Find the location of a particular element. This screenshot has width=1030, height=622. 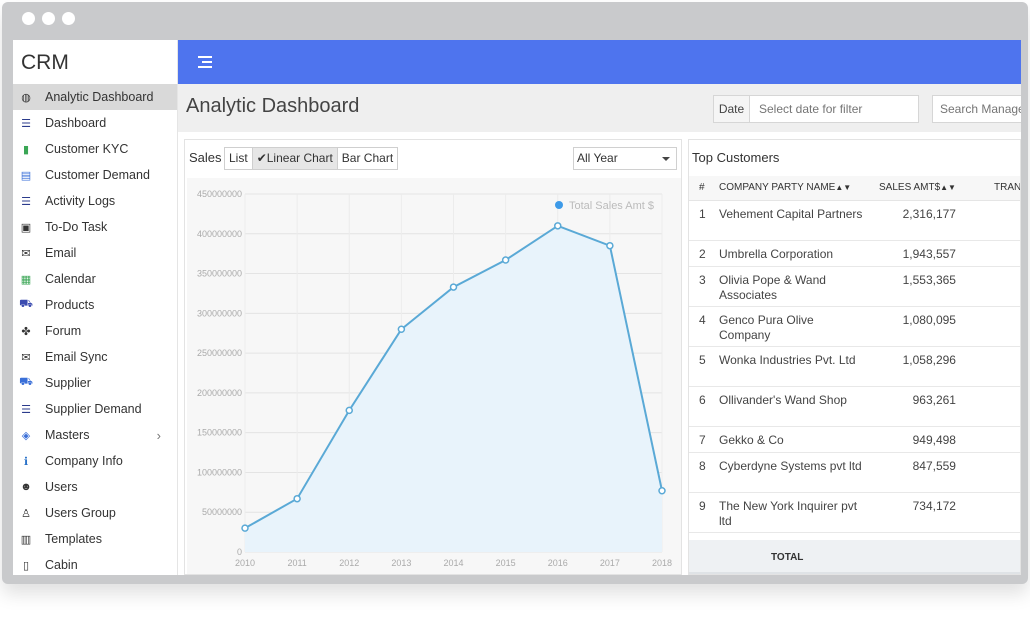

sidebar-item-customer-kyc: ▮ Customer KYC is located at coordinates (95, 149).